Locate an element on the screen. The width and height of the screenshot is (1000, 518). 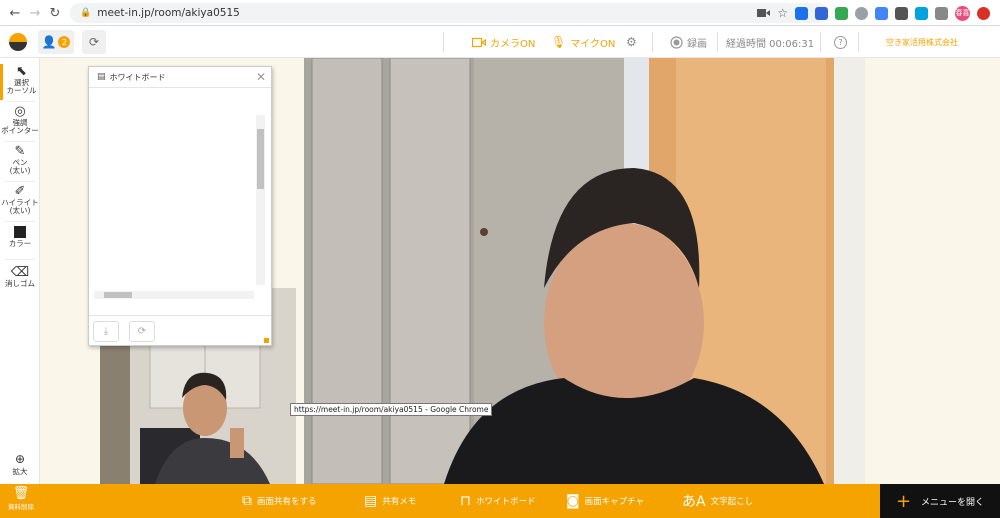
drive-extension-icon is located at coordinates (861, 13).